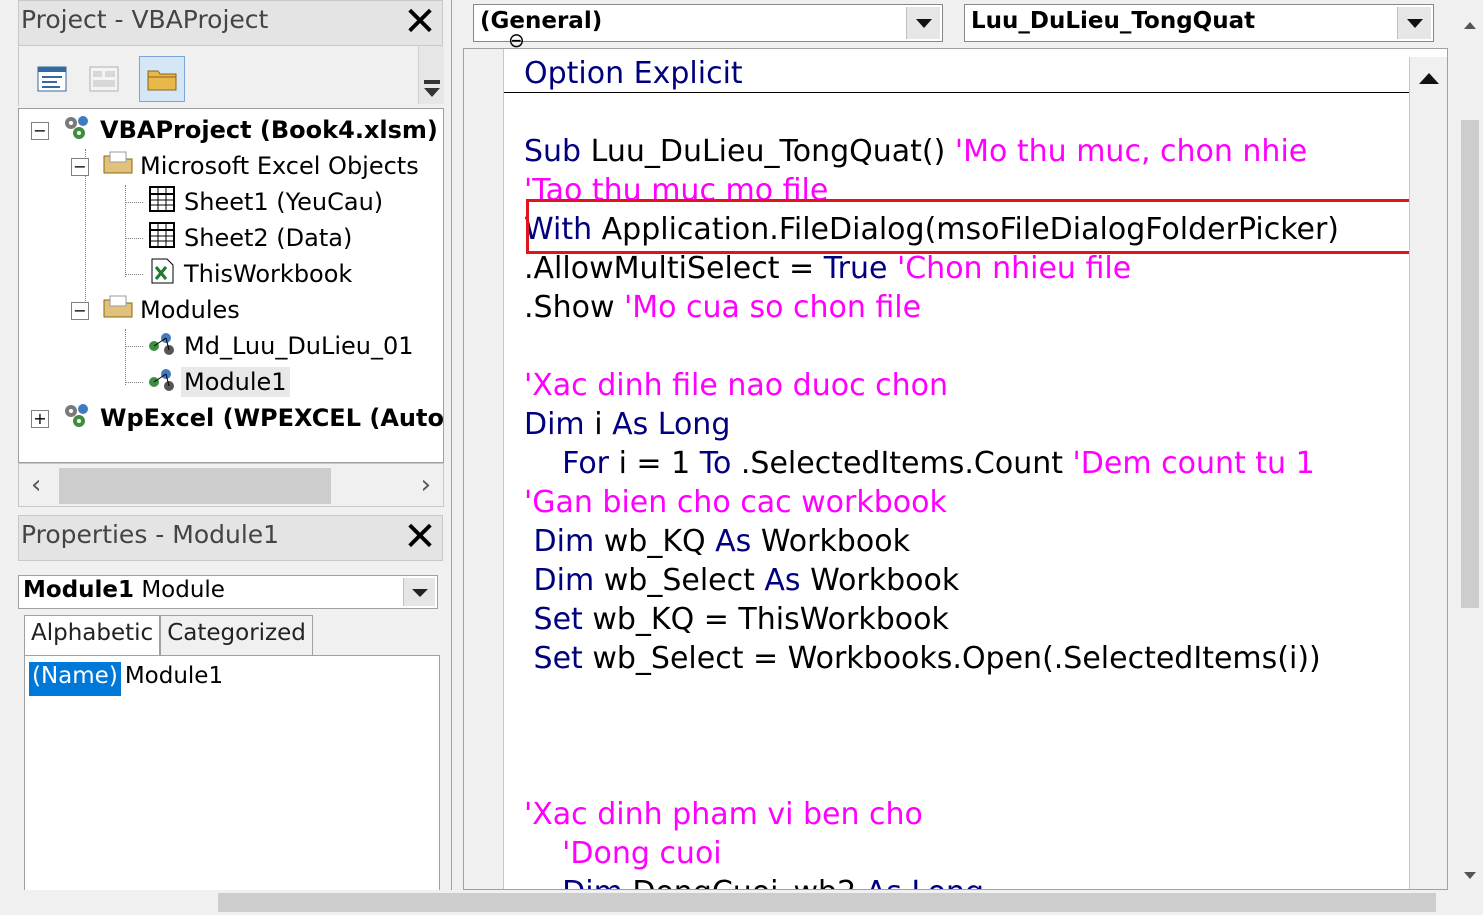  Describe the element at coordinates (40, 131) in the screenshot. I see `collapse-vbaproject-icon: −` at that location.